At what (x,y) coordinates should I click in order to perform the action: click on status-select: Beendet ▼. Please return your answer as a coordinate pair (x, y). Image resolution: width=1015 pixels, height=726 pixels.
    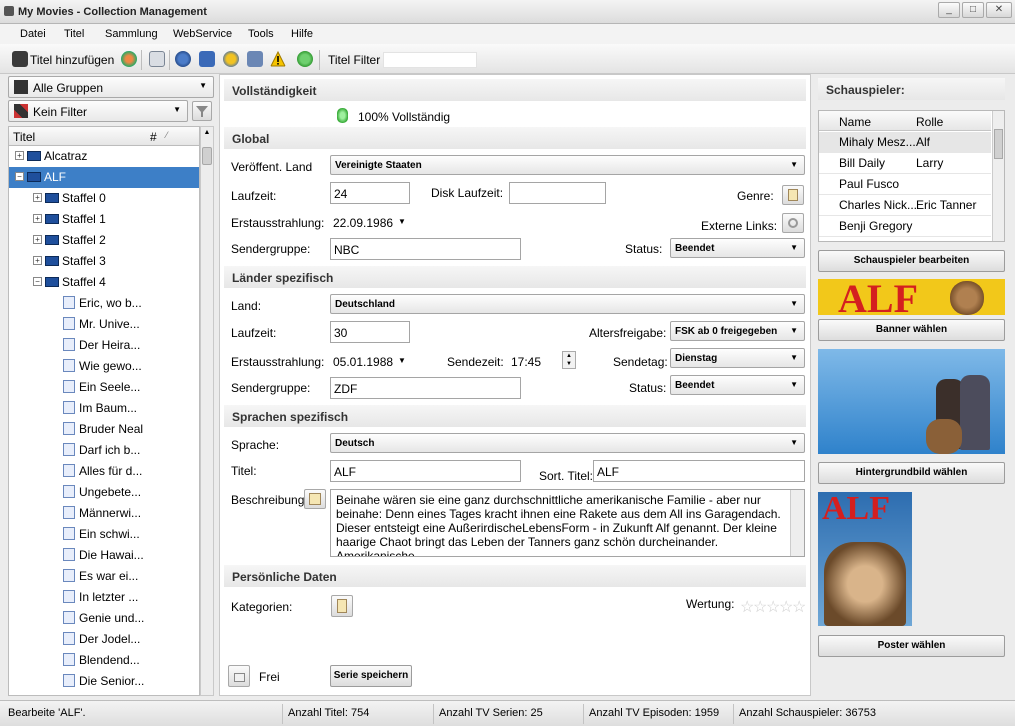
    Looking at the image, I should click on (737, 248).